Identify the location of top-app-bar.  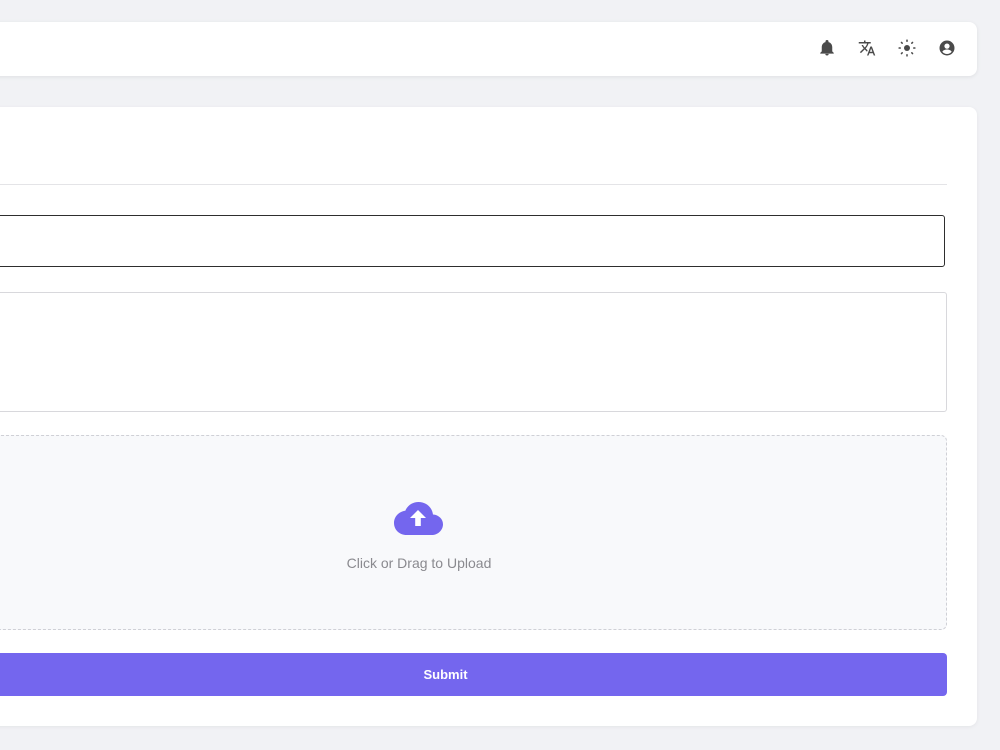
(488, 49).